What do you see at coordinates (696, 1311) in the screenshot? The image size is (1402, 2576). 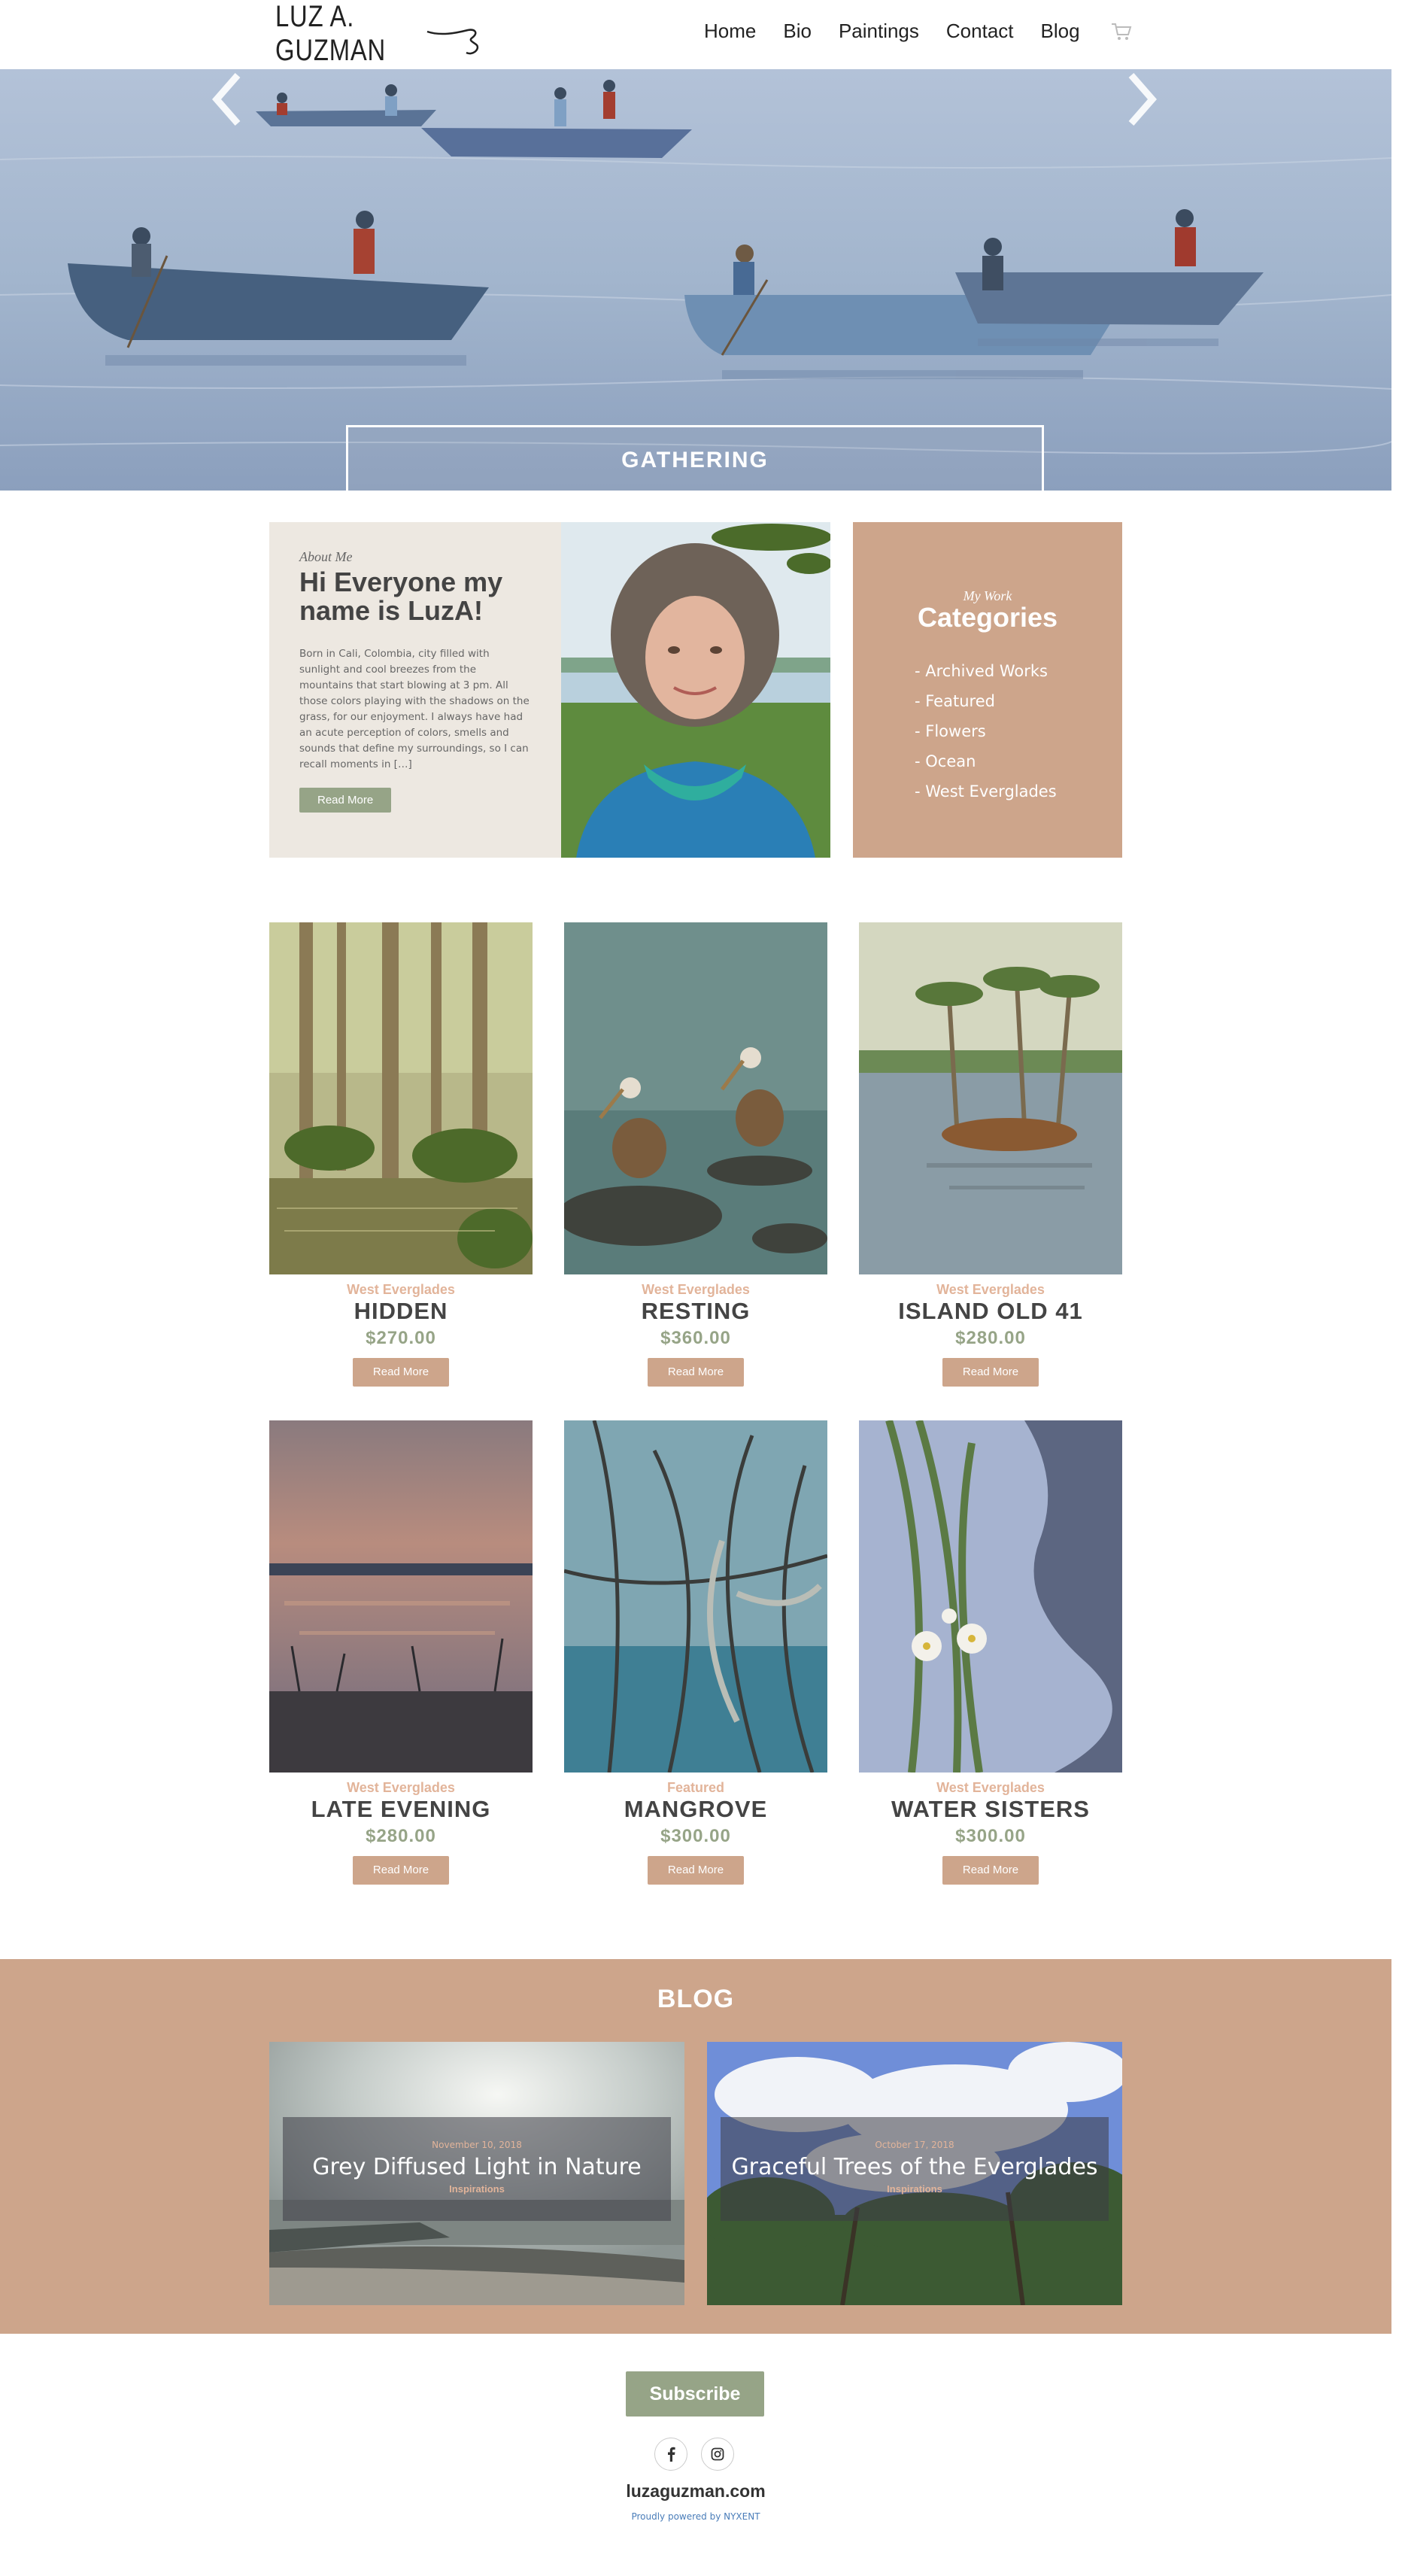 I see `product-name: RESTING` at bounding box center [696, 1311].